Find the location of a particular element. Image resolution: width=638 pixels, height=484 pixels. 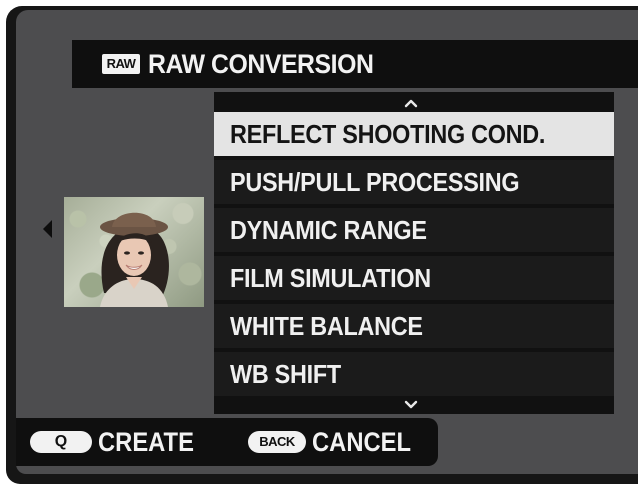

create-label: CREATE is located at coordinates (146, 442).